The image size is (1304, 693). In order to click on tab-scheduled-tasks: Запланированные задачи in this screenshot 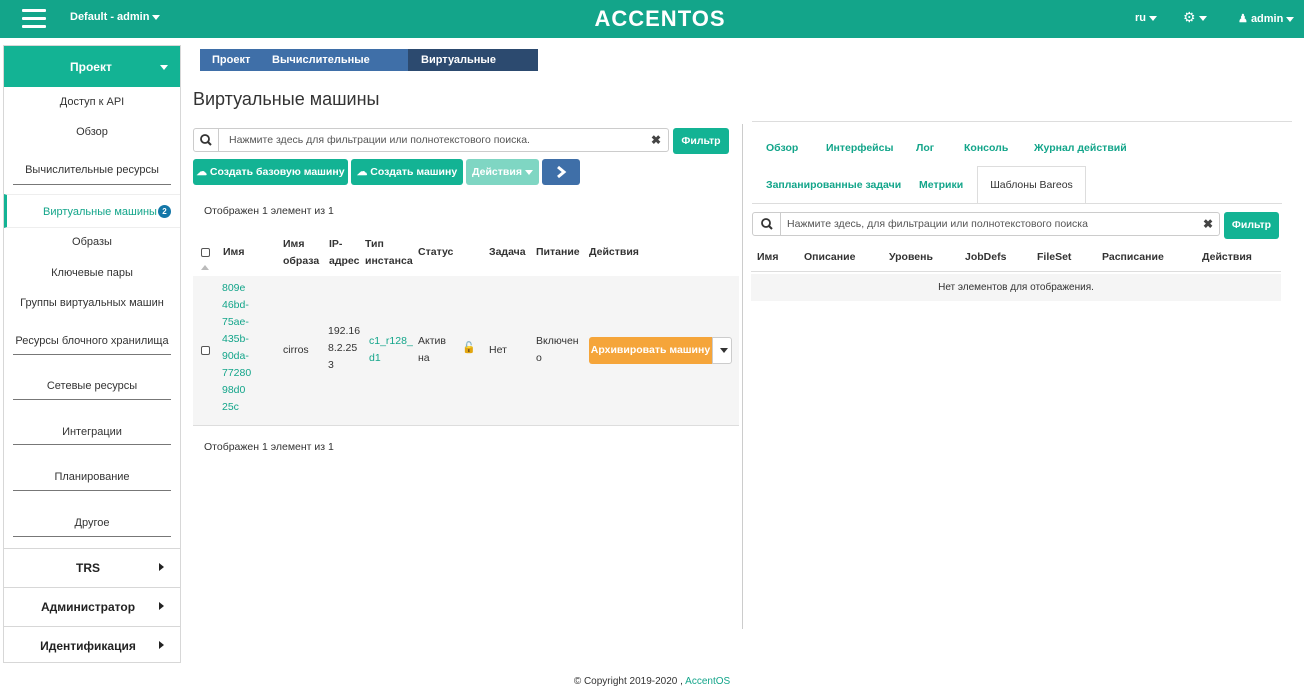, I will do `click(833, 185)`.